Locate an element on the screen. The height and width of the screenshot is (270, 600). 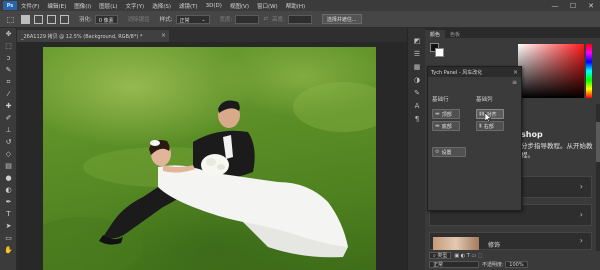
menu-3d: 3D(D) is located at coordinates (214, 6).